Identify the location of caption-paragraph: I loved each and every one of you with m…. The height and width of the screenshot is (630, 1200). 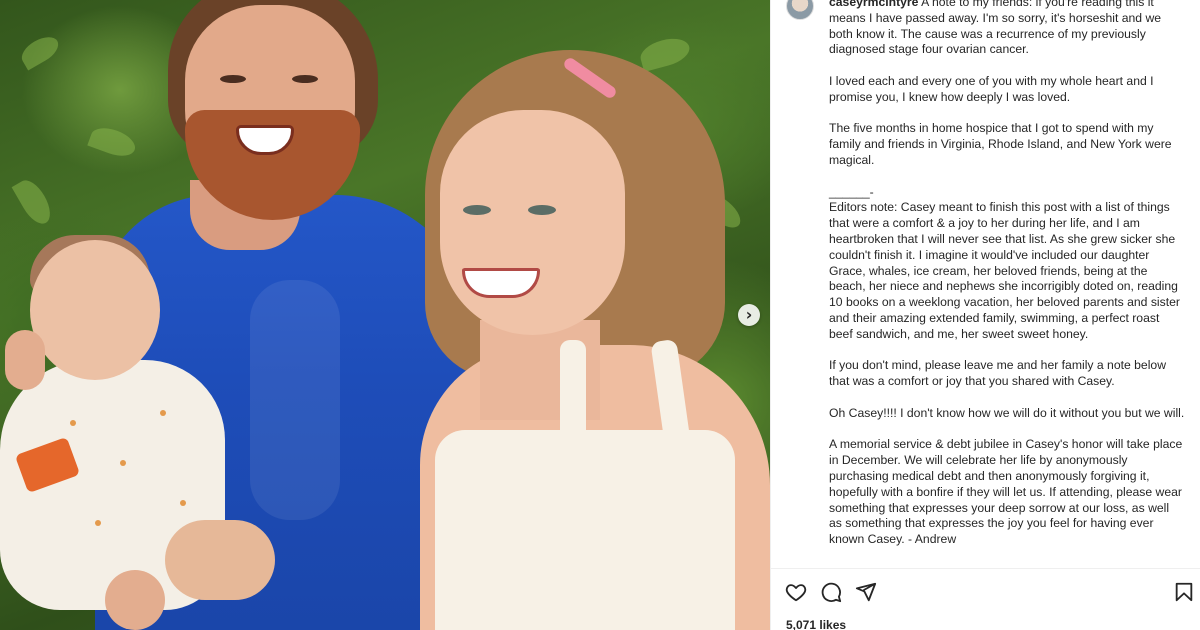
(991, 88).